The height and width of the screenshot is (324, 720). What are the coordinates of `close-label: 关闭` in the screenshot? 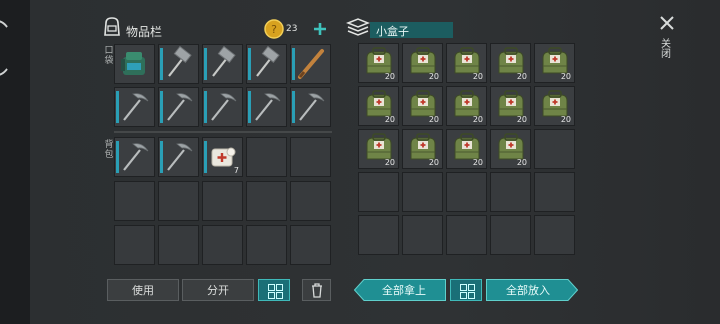 It's located at (666, 50).